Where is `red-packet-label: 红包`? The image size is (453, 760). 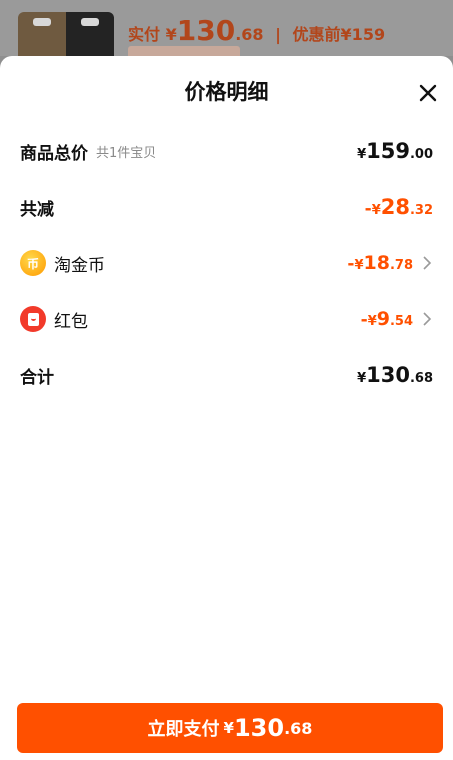
red-packet-label: 红包 is located at coordinates (71, 321).